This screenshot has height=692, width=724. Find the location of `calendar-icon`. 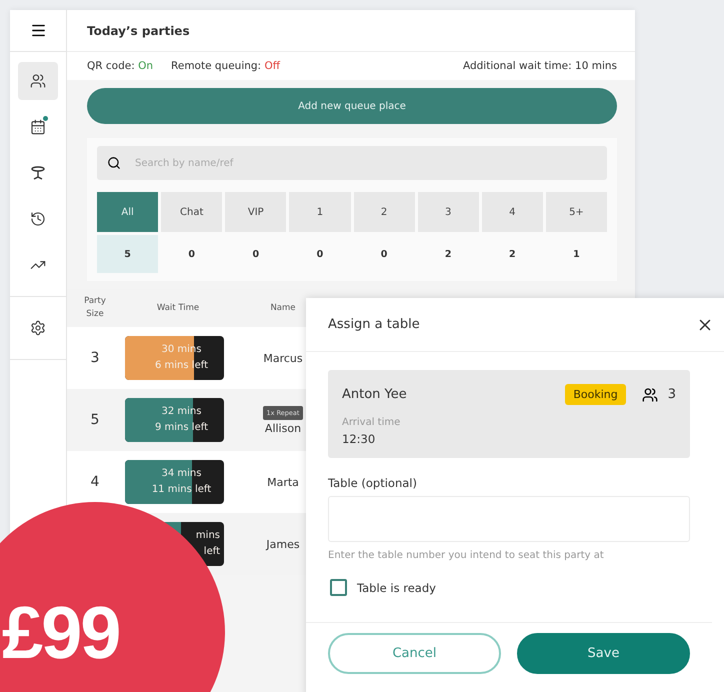

calendar-icon is located at coordinates (38, 127).